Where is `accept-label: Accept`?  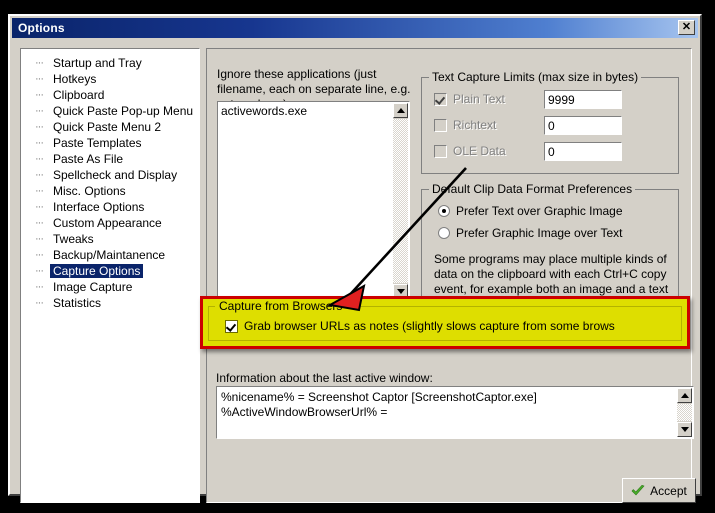
accept-label: Accept is located at coordinates (668, 490).